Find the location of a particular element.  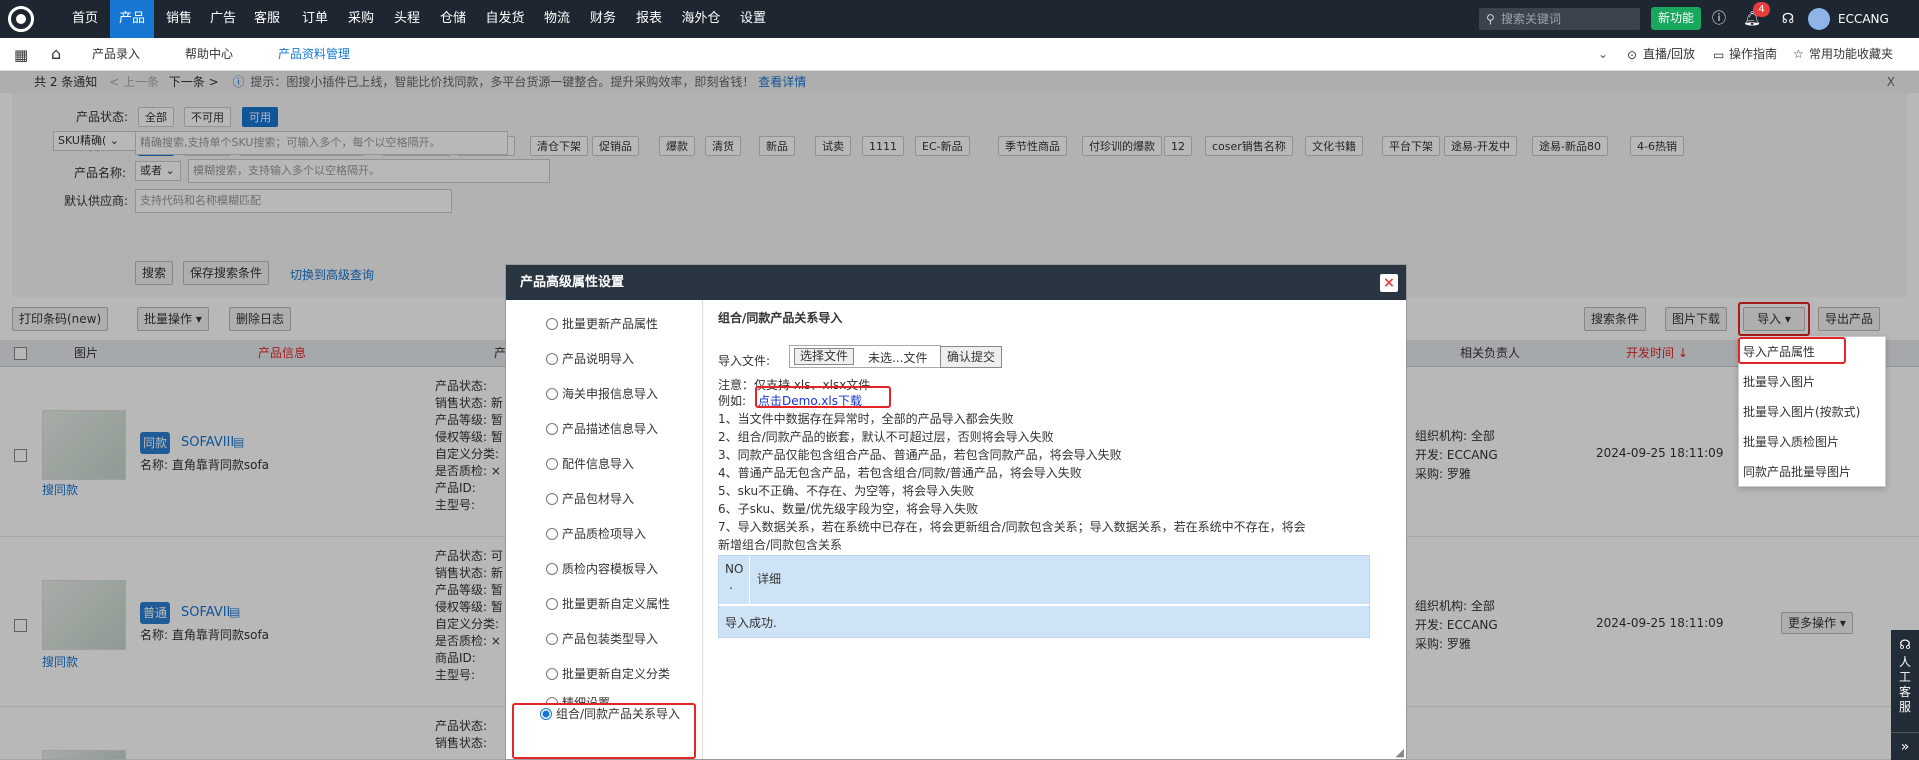

option-fine-settings: 精细设置 is located at coordinates (578, 699).